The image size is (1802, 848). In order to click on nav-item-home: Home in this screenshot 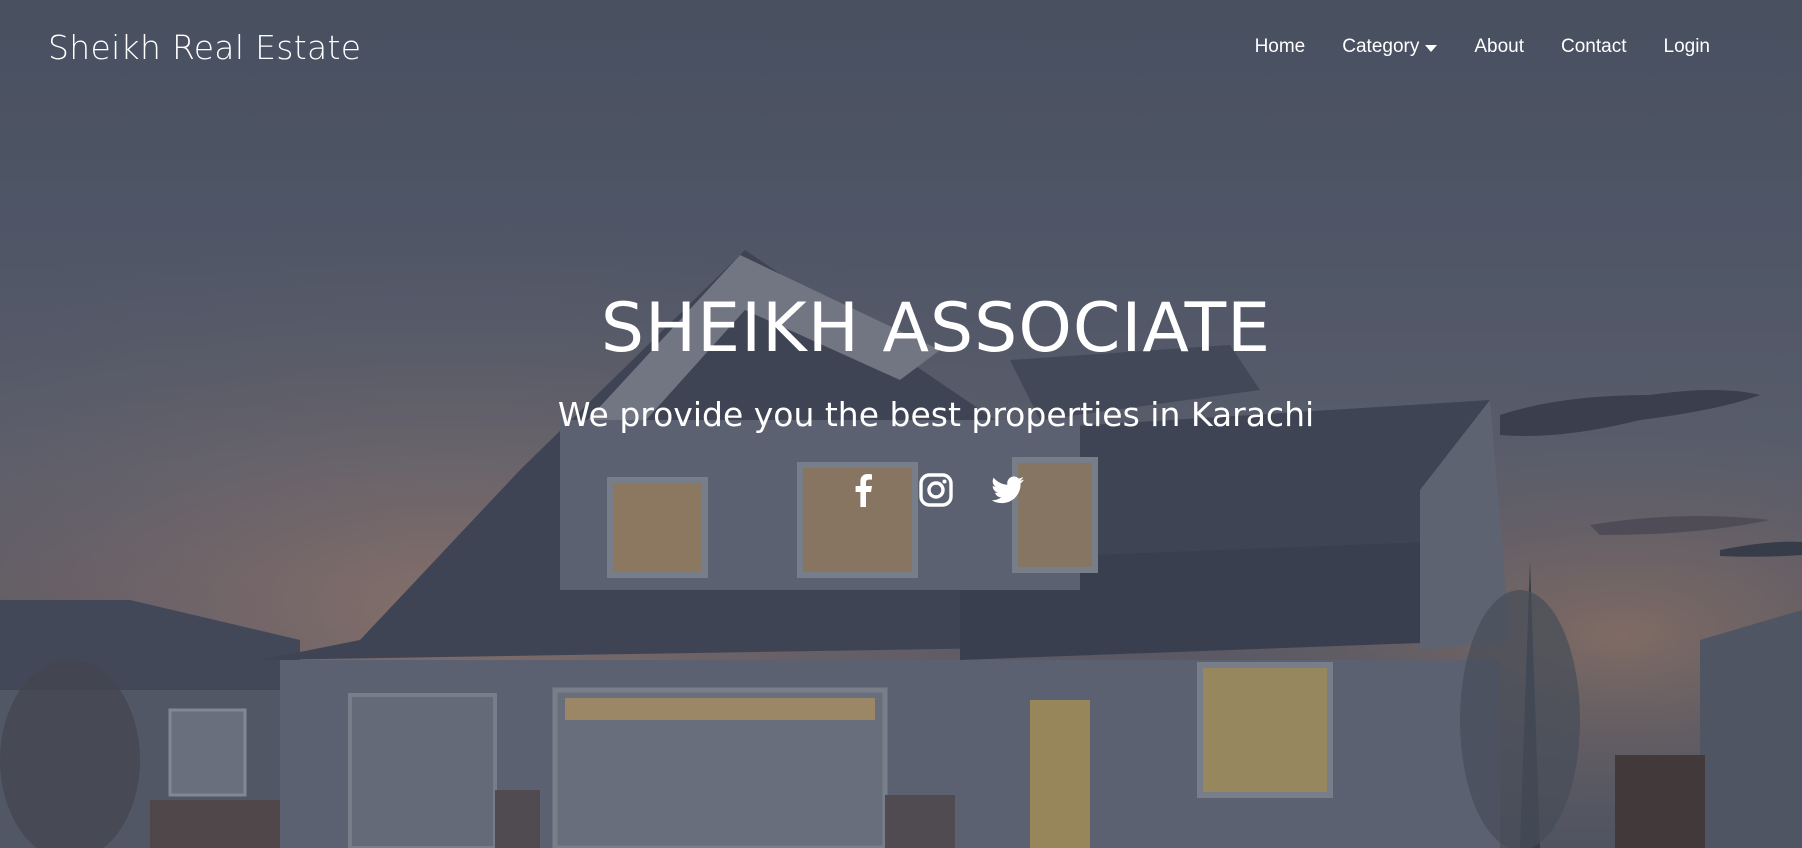, I will do `click(1280, 47)`.